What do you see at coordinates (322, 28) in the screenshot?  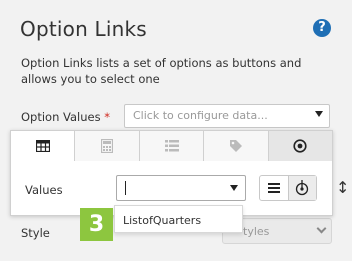 I see `help-icon: ?` at bounding box center [322, 28].